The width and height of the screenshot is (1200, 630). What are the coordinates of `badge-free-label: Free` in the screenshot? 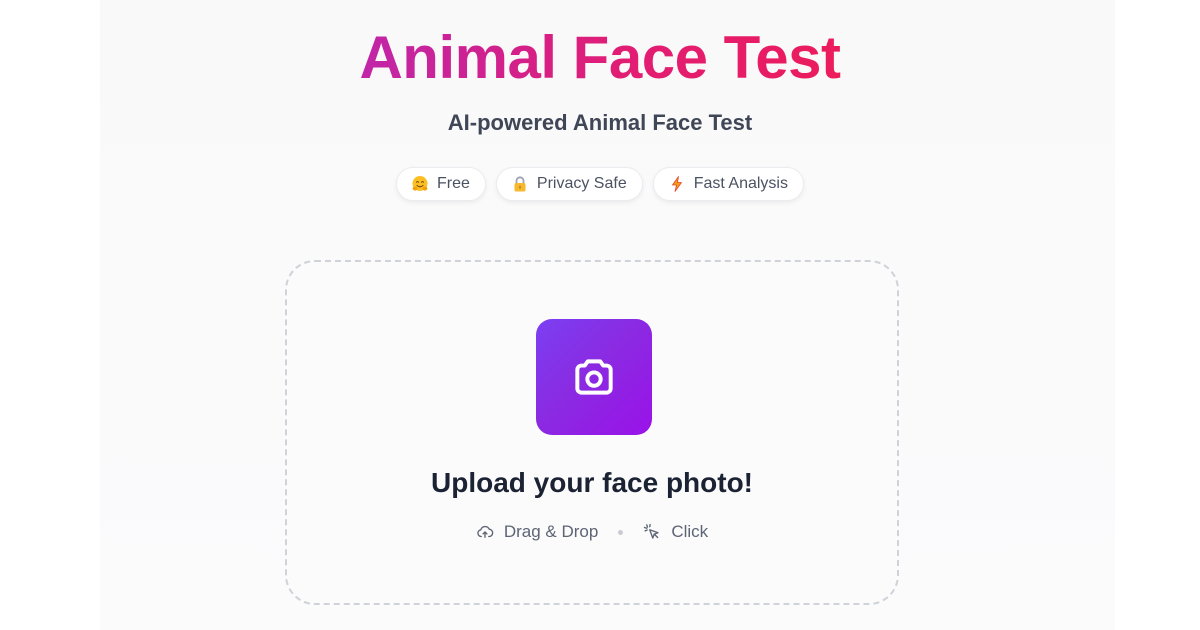 It's located at (453, 183).